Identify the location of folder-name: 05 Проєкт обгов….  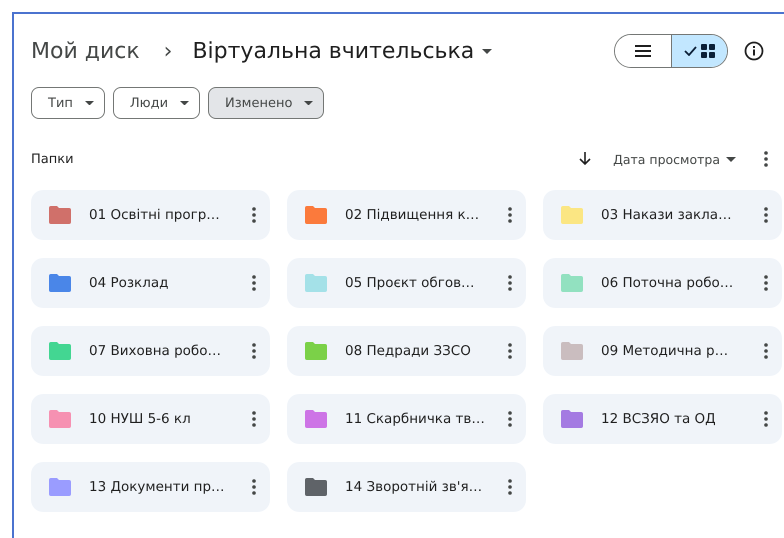
(410, 283).